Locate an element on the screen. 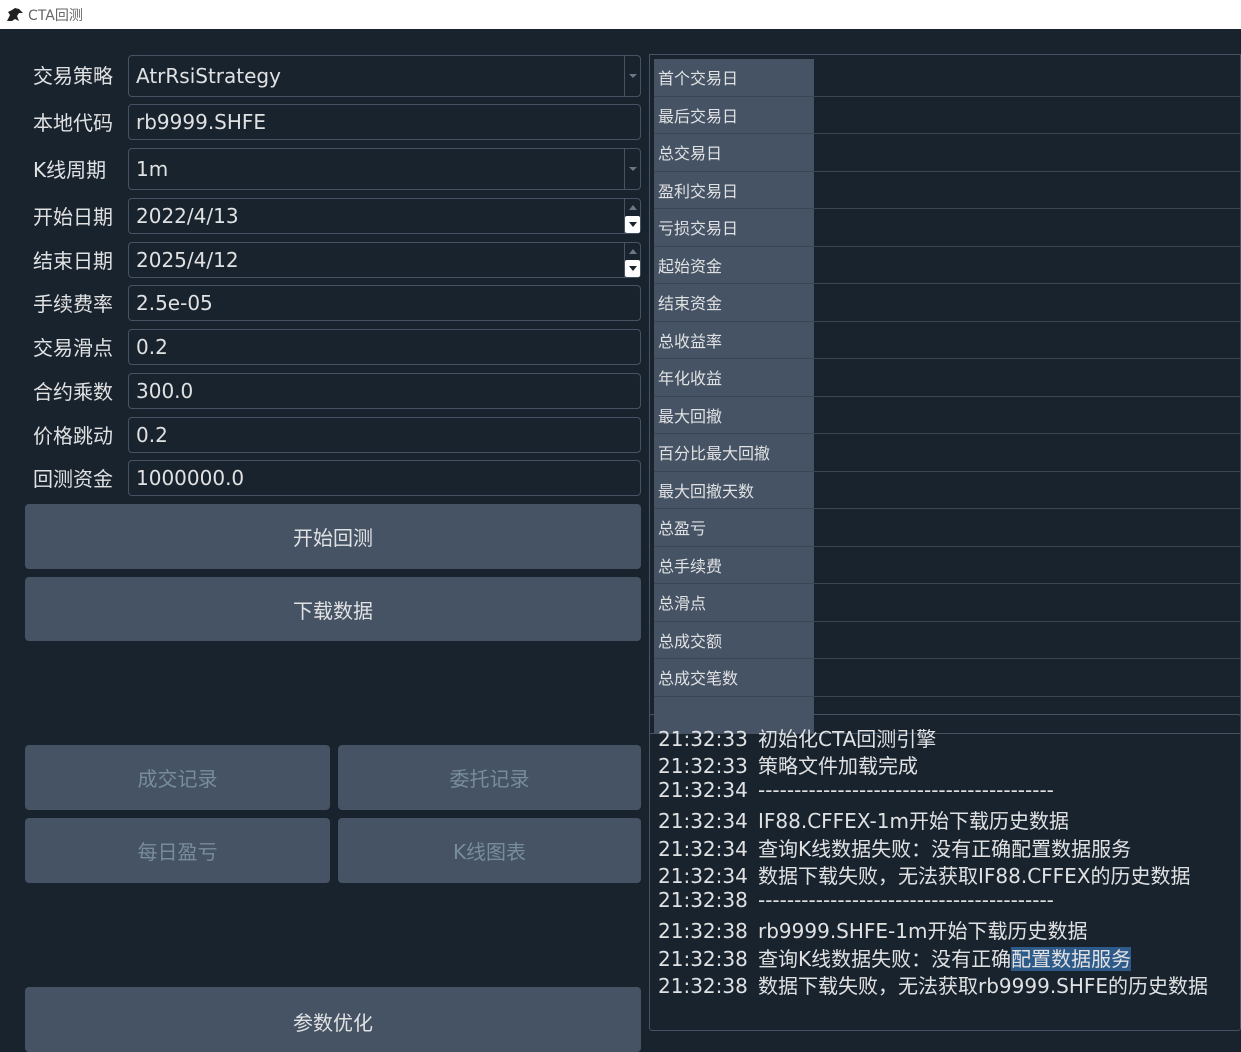 This screenshot has height=1052, width=1241. slippage-input: 0.2 is located at coordinates (384, 347).